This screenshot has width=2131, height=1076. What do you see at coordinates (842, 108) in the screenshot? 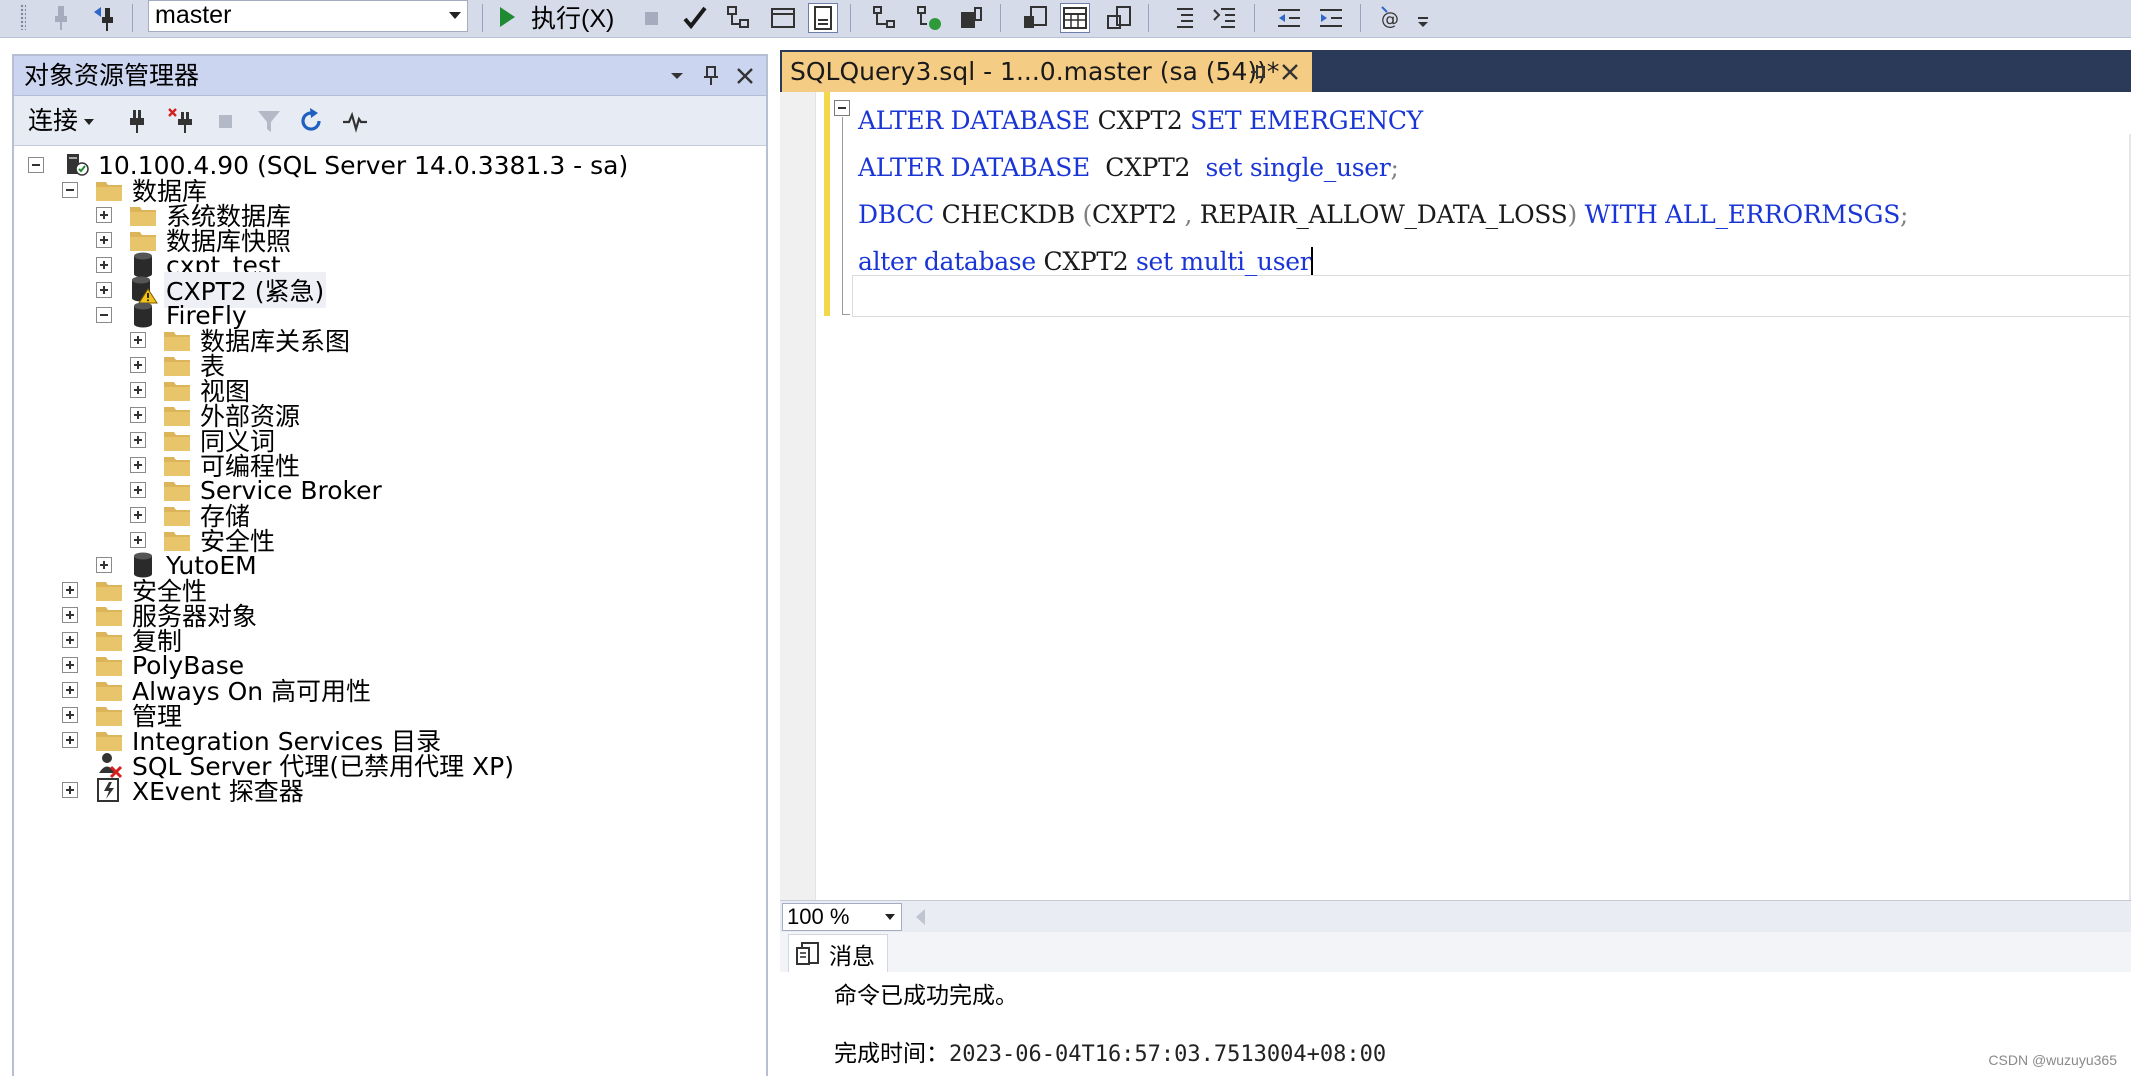
I see `collapse-region-icon` at bounding box center [842, 108].